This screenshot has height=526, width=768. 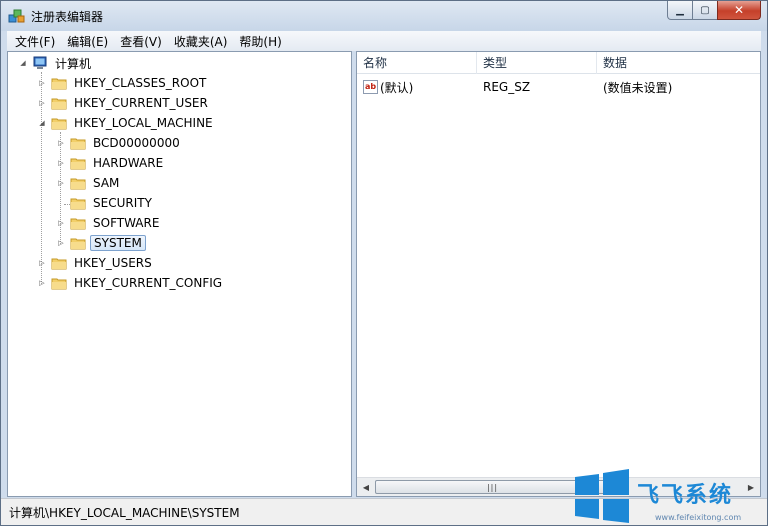 I want to click on column-header-data: 数据, so click(x=678, y=63).